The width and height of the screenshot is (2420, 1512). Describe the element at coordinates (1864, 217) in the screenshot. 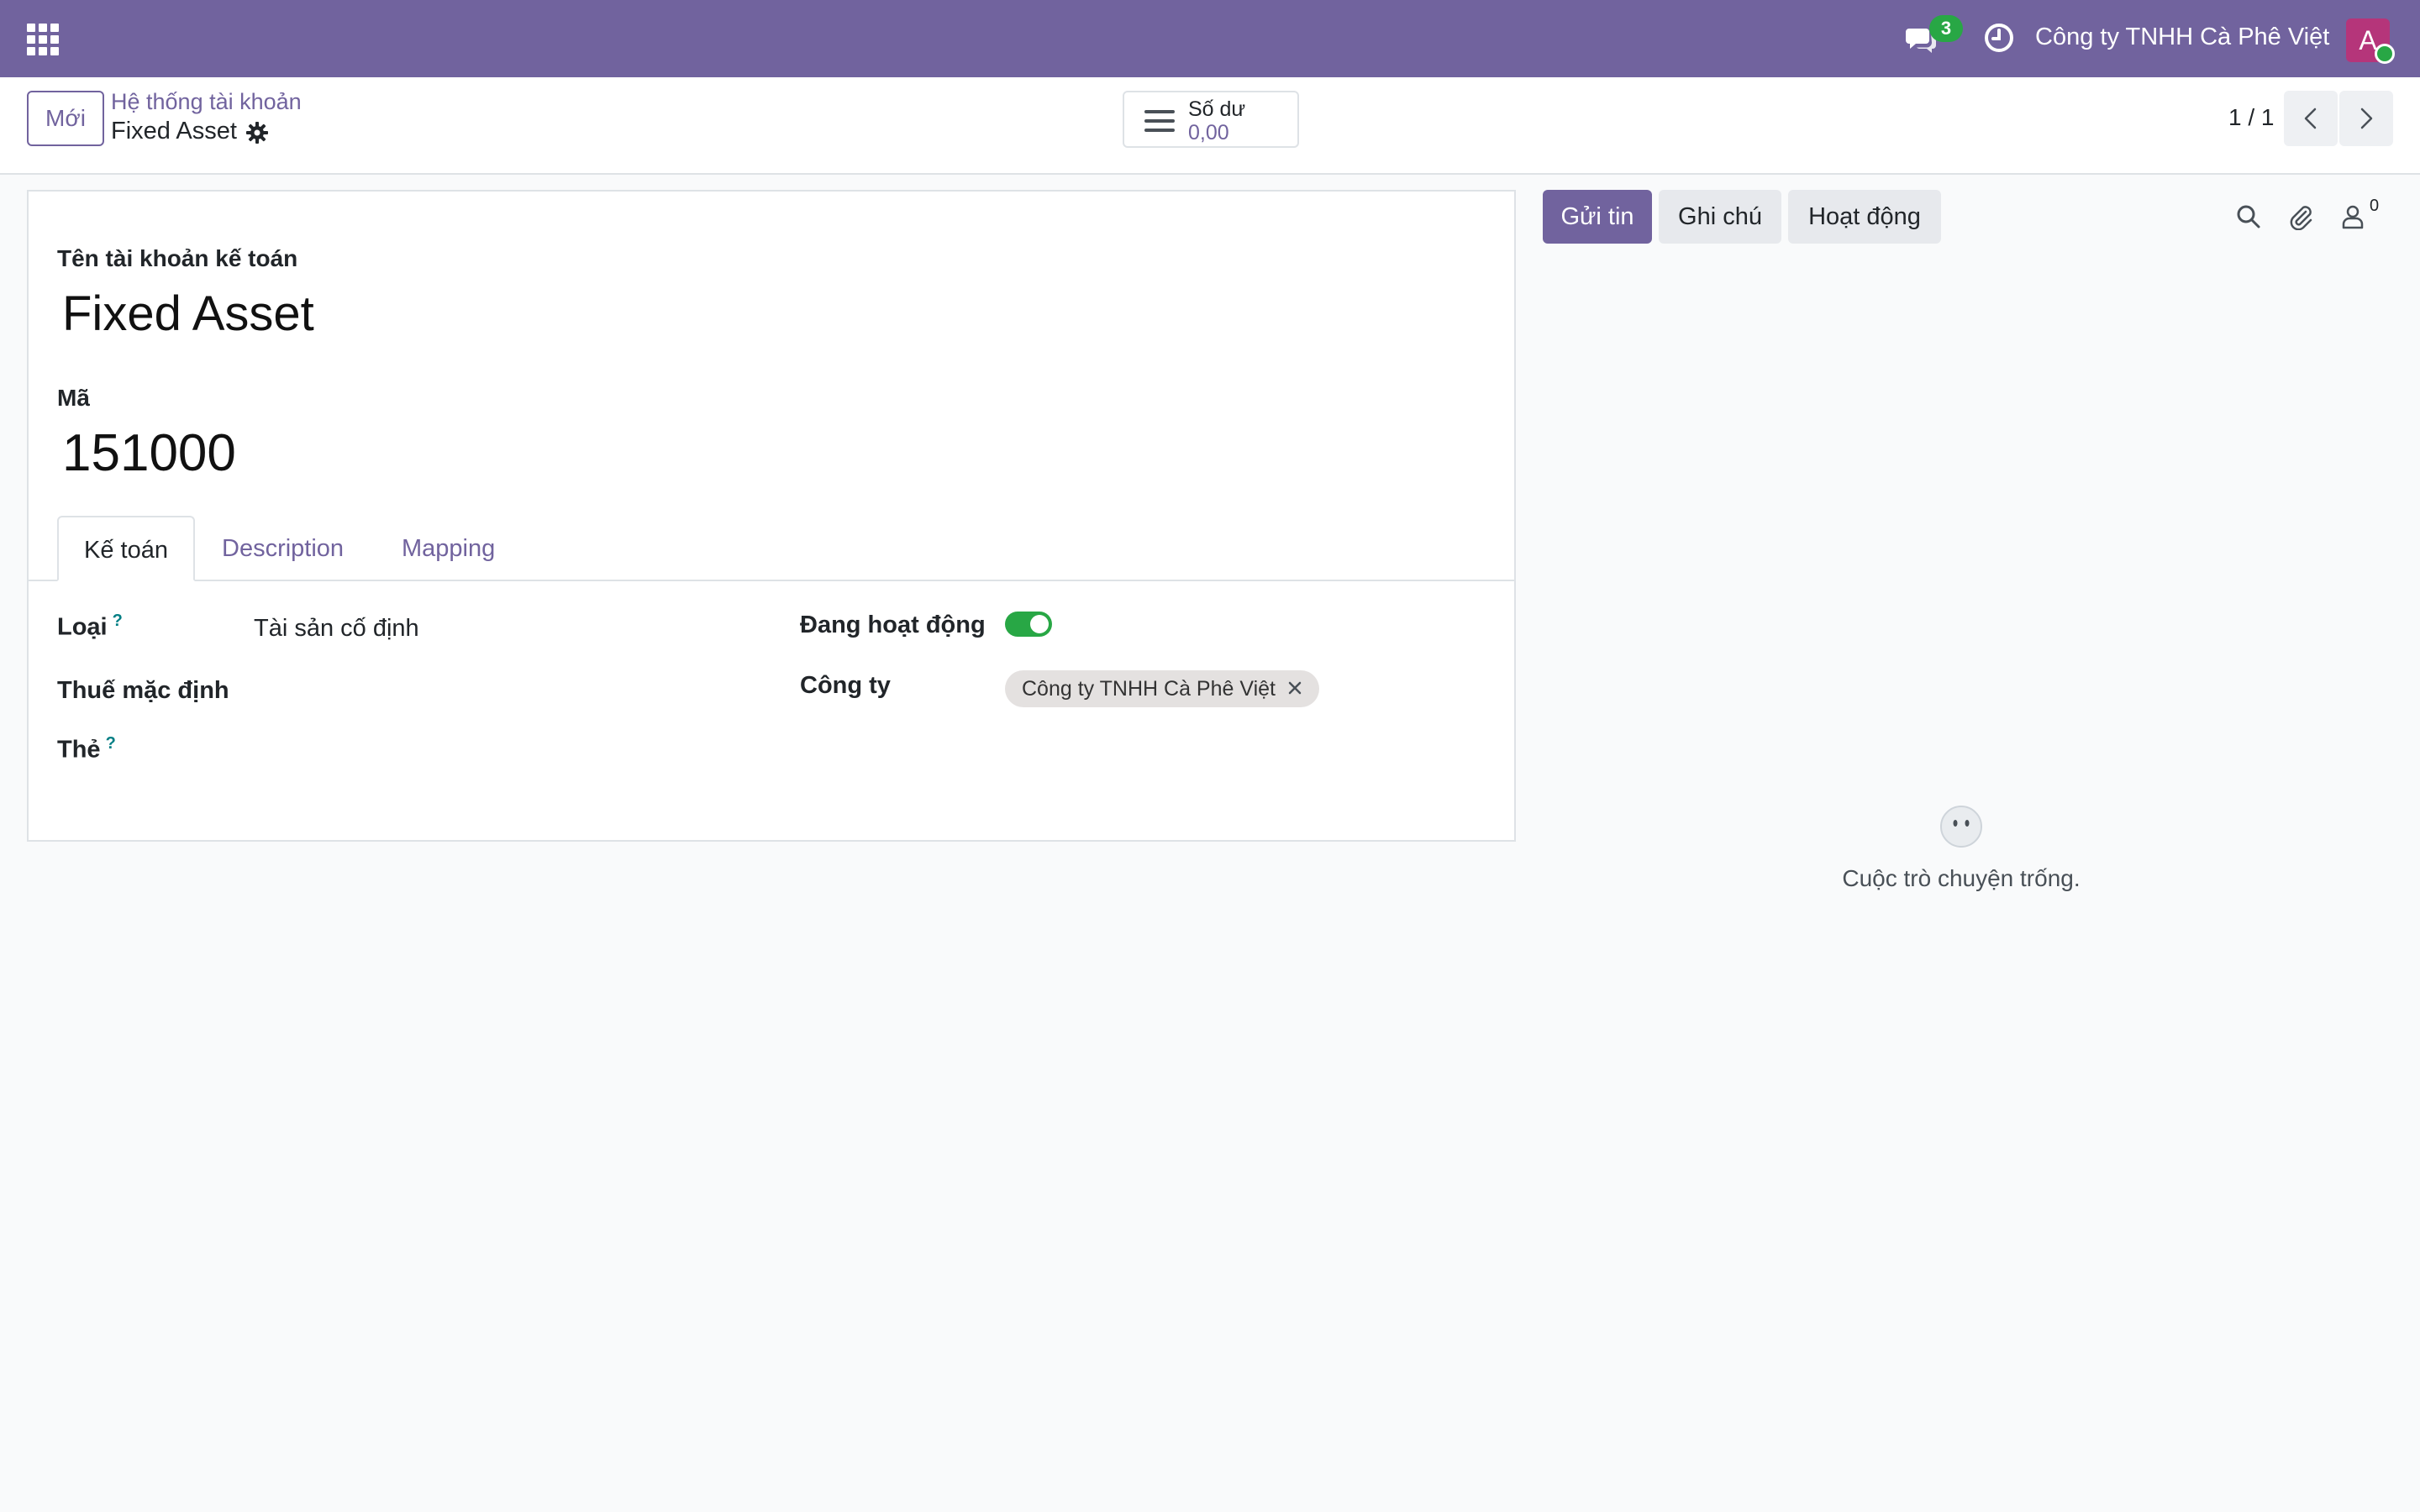

I see `activity-button: Hoạt động` at that location.